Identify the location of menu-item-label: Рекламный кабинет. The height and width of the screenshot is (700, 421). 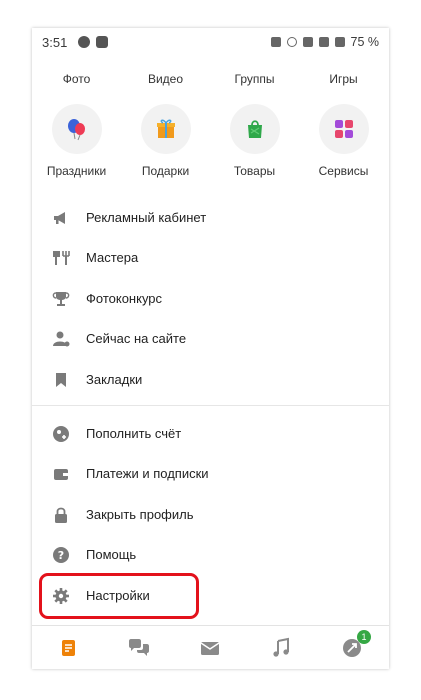
(146, 217).